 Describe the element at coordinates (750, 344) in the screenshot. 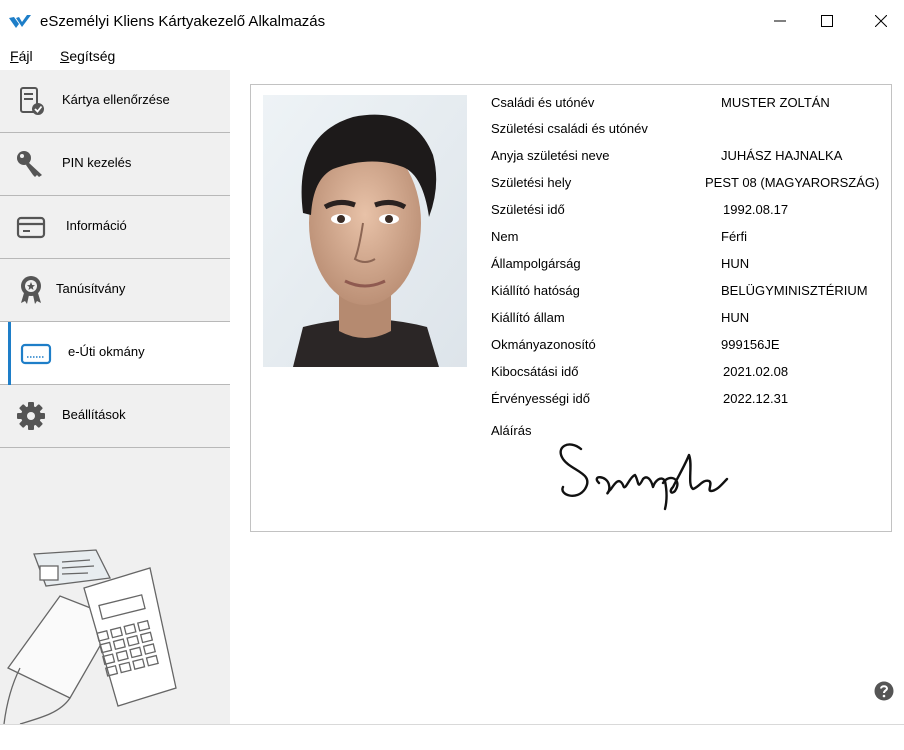

I see `field-value: 999156JE` at that location.